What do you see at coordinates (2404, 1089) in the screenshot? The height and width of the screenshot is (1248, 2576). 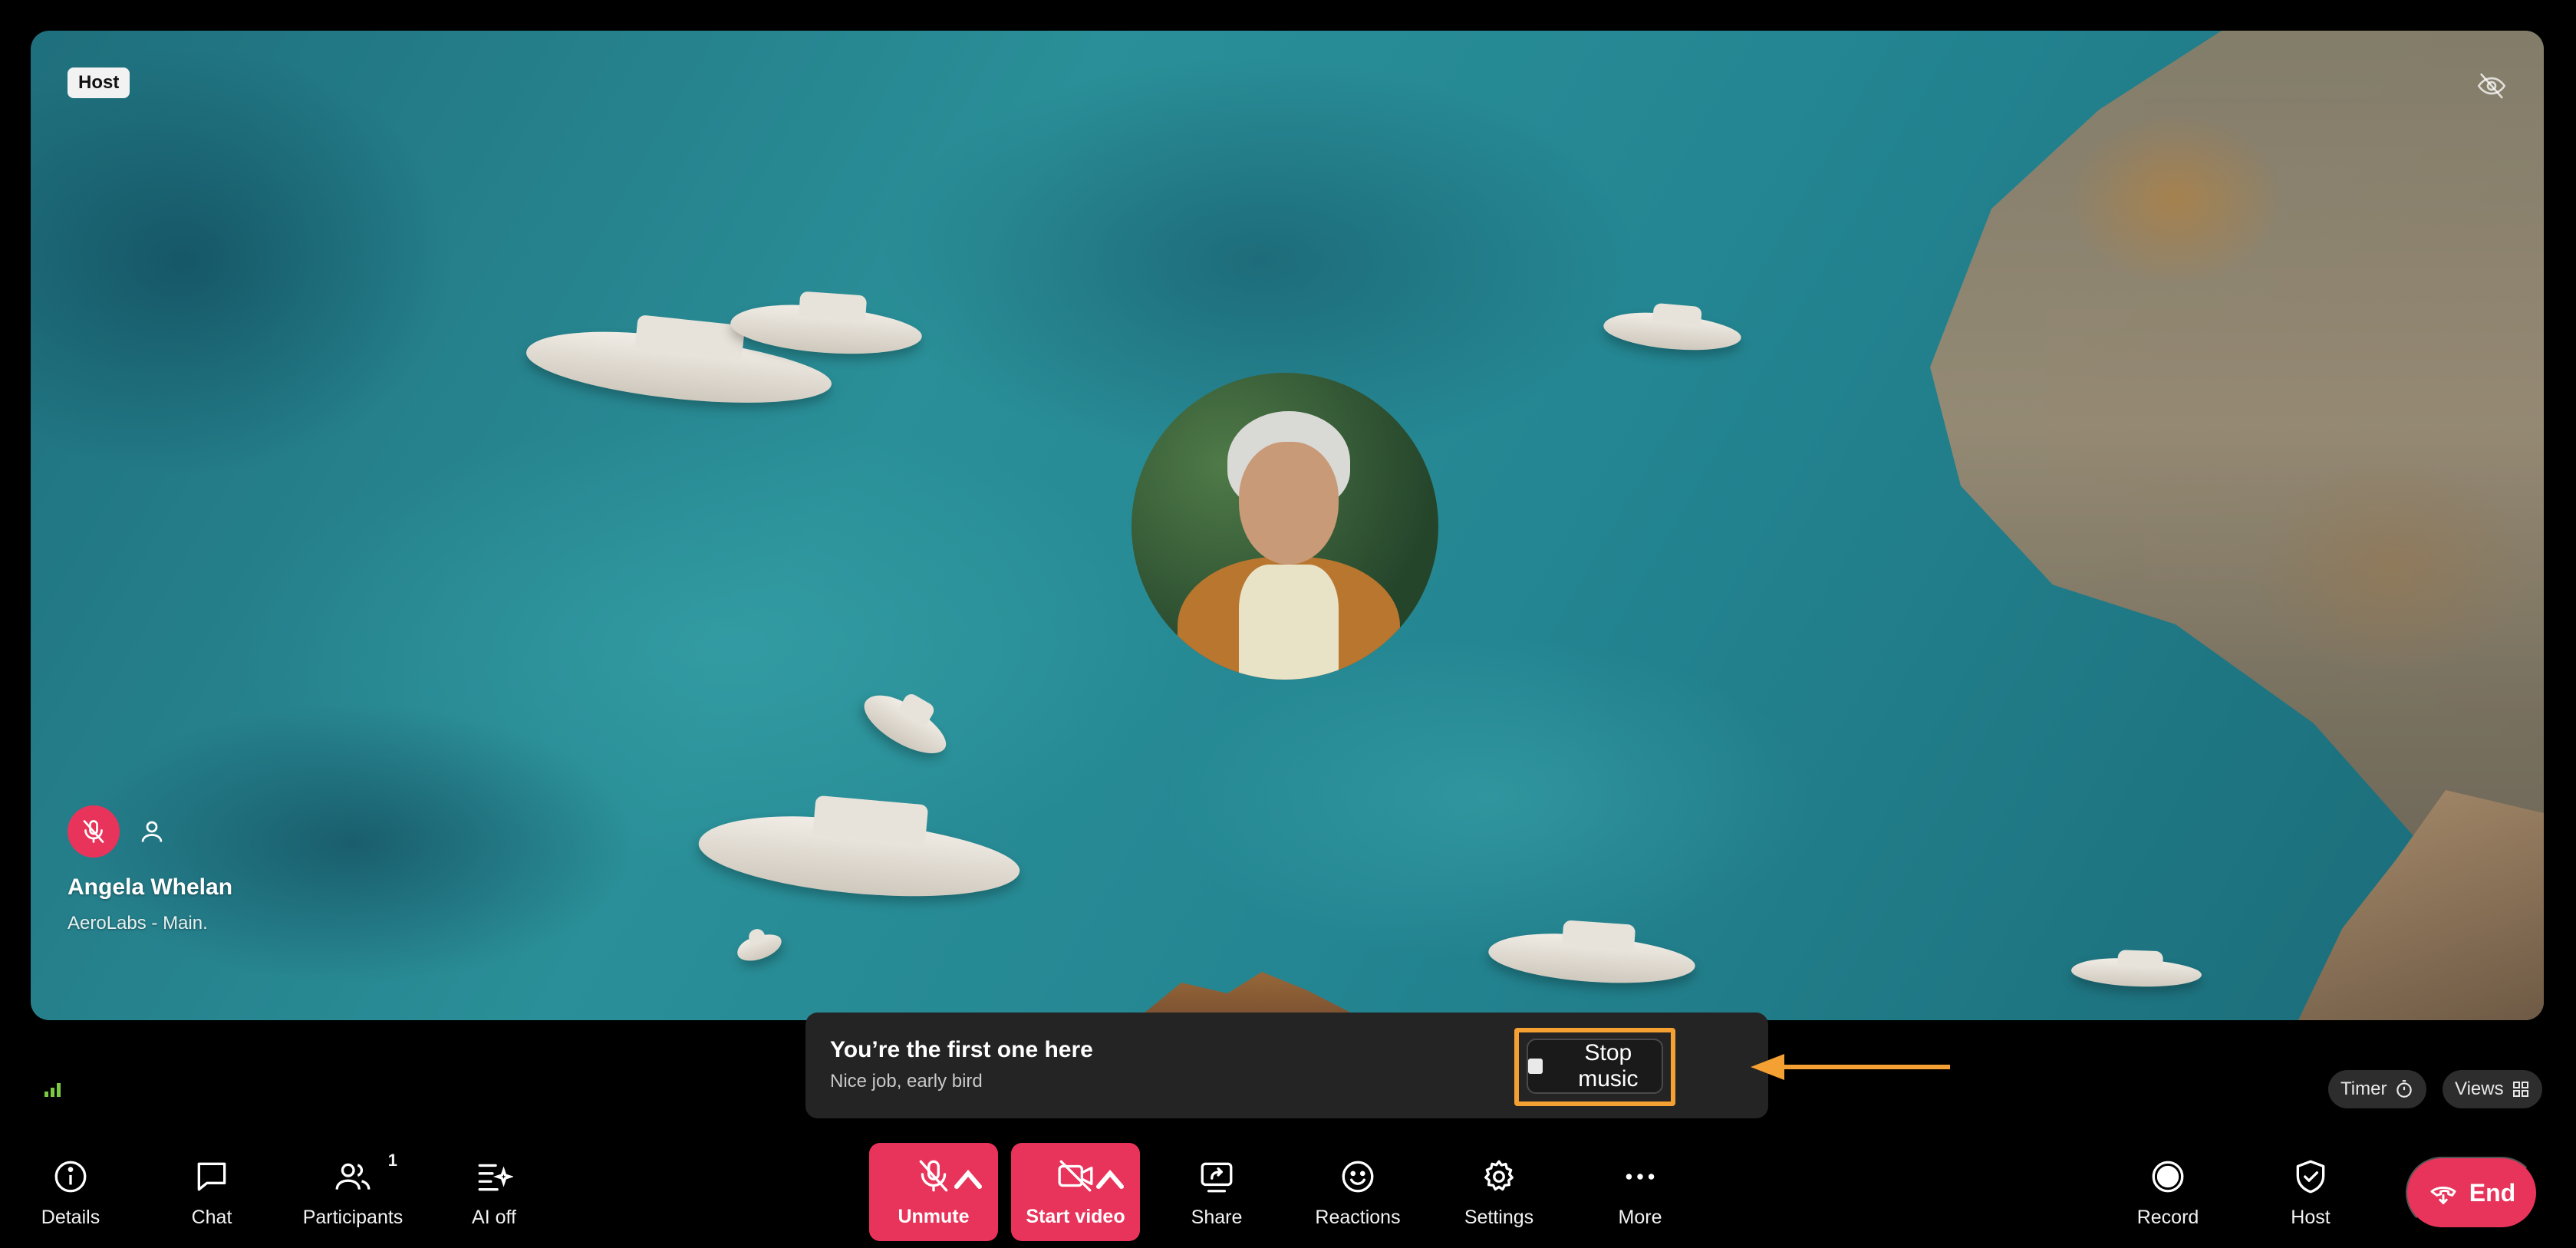 I see `stopwatch-icon` at bounding box center [2404, 1089].